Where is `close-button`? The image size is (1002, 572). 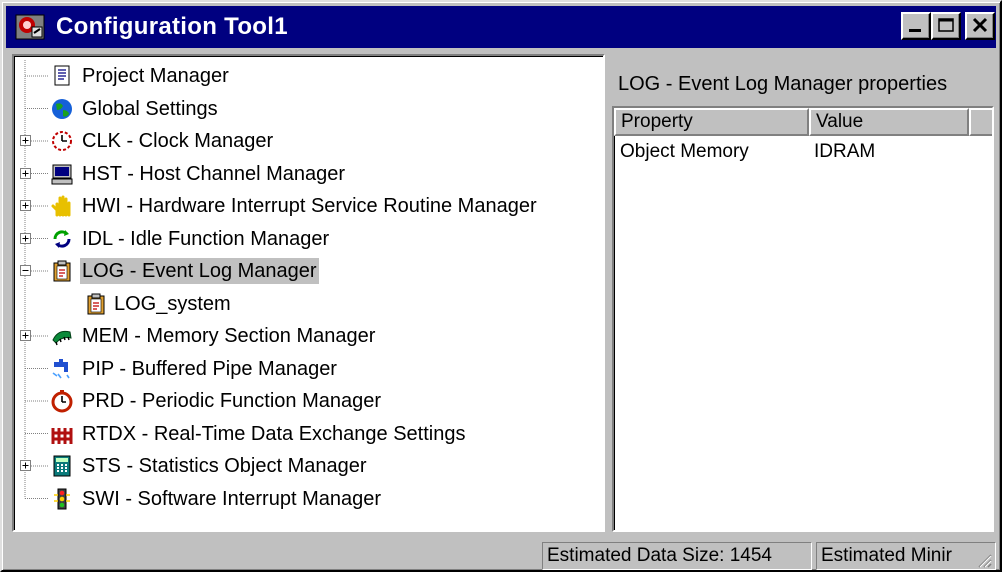 close-button is located at coordinates (980, 26).